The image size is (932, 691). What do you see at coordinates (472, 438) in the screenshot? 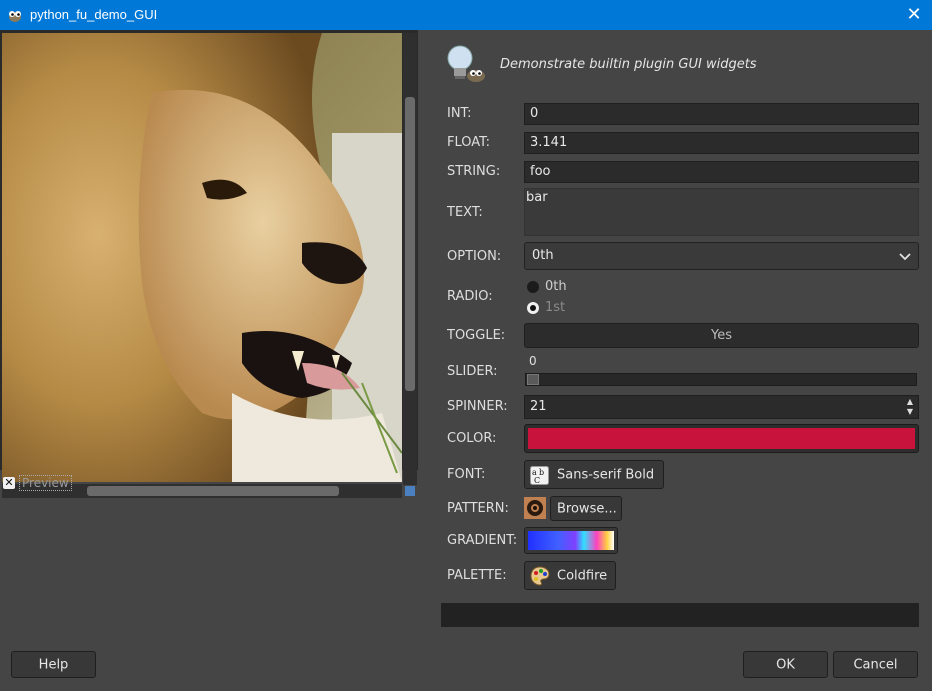
I see `color-label: COLOR:` at bounding box center [472, 438].